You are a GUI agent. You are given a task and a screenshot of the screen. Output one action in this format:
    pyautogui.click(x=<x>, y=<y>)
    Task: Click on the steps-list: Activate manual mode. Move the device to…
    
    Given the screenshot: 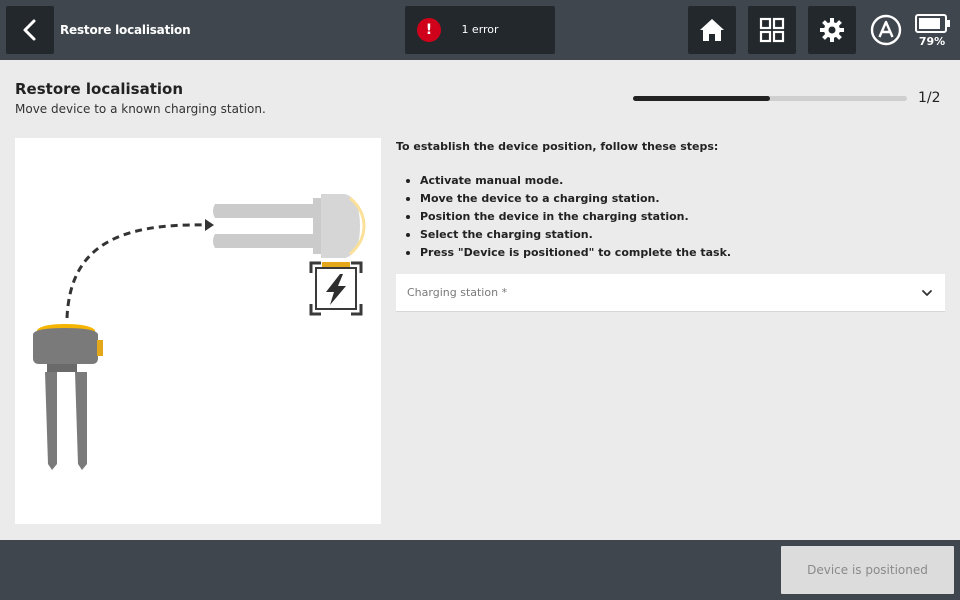 What is the action you would take?
    pyautogui.click(x=567, y=218)
    